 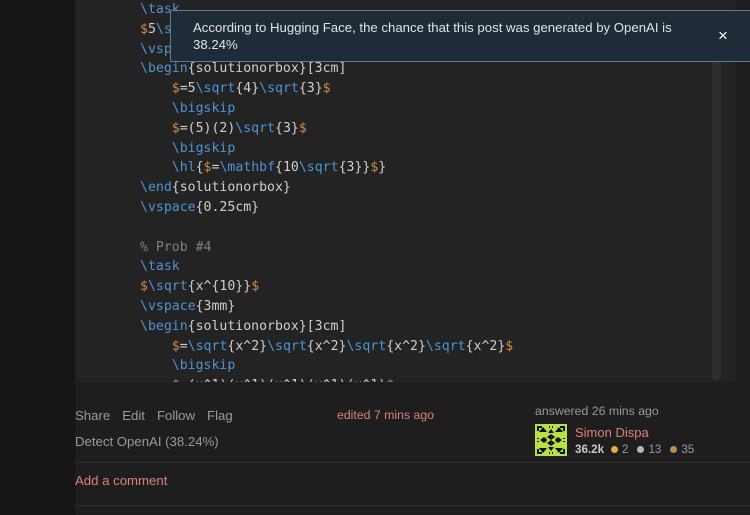 I want to click on bronze-badge: 35, so click(x=682, y=449).